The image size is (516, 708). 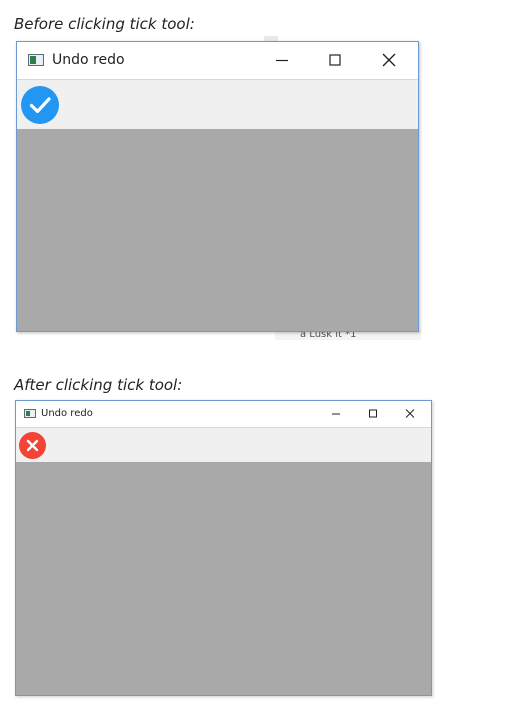 I want to click on x-circle-icon, so click(x=32, y=445).